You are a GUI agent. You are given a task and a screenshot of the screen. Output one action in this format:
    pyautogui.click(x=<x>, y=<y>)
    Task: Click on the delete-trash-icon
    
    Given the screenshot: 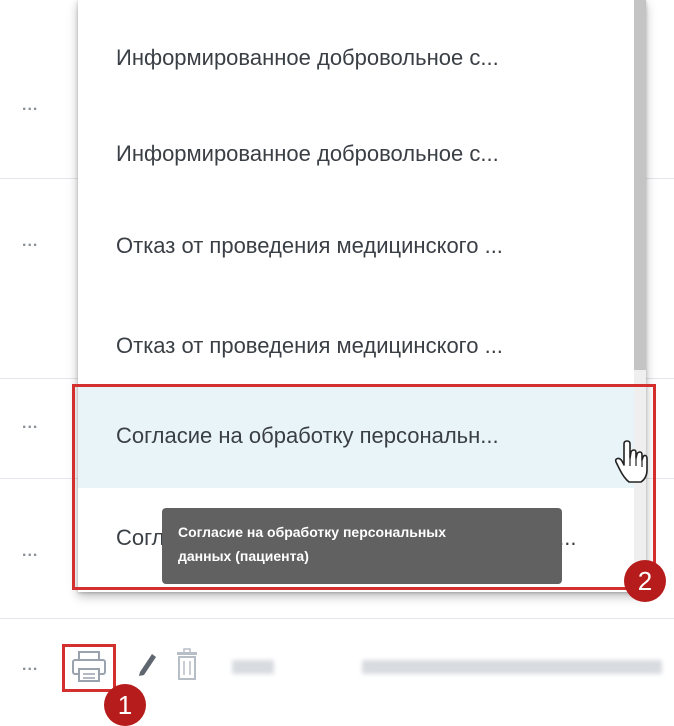 What is the action you would take?
    pyautogui.click(x=187, y=667)
    